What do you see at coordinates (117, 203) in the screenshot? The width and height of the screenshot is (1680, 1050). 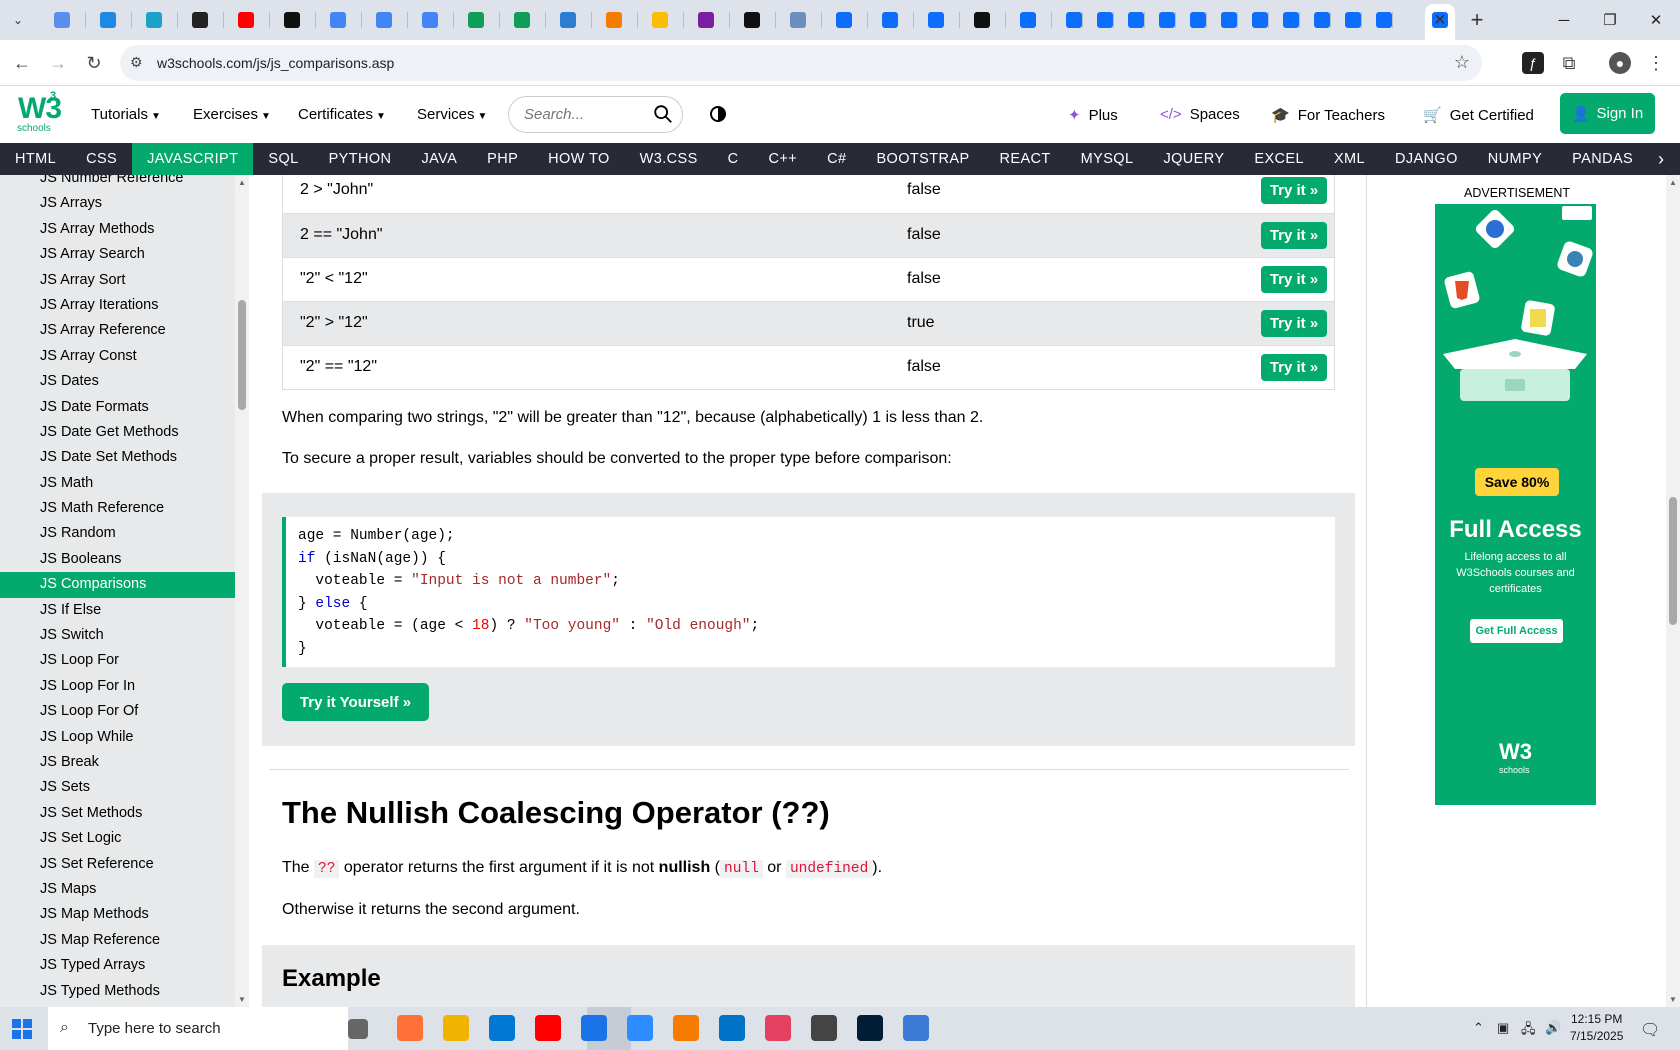 I see `sidebar-item: JS Arrays` at bounding box center [117, 203].